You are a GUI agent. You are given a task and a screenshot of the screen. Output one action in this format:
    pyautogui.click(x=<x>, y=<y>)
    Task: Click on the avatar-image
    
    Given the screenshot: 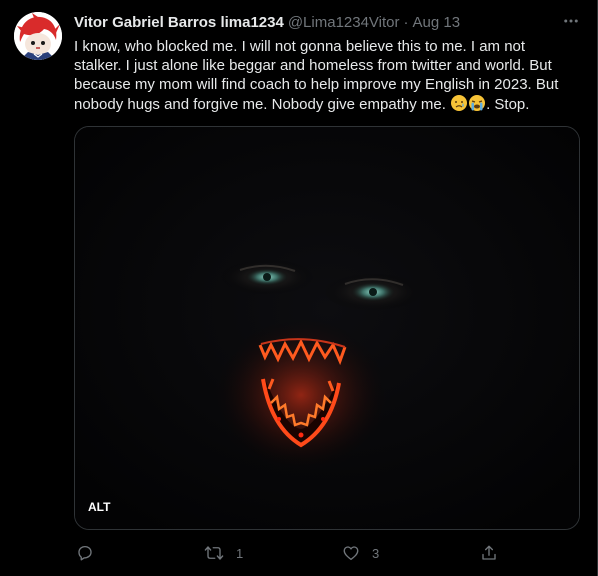 What is the action you would take?
    pyautogui.click(x=38, y=36)
    